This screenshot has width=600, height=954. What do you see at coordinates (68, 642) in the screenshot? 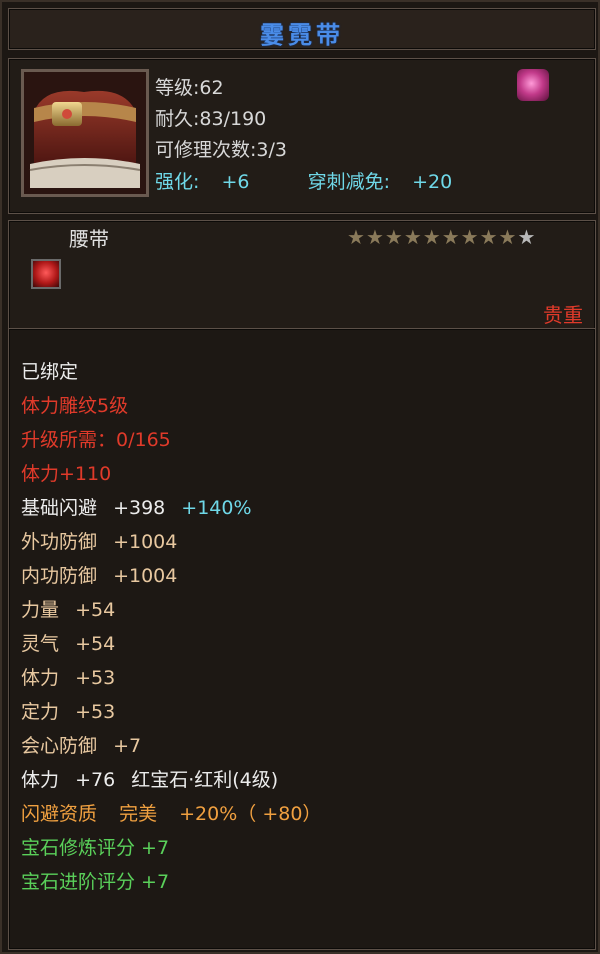
I see `spirit-row: 灵气 +54` at bounding box center [68, 642].